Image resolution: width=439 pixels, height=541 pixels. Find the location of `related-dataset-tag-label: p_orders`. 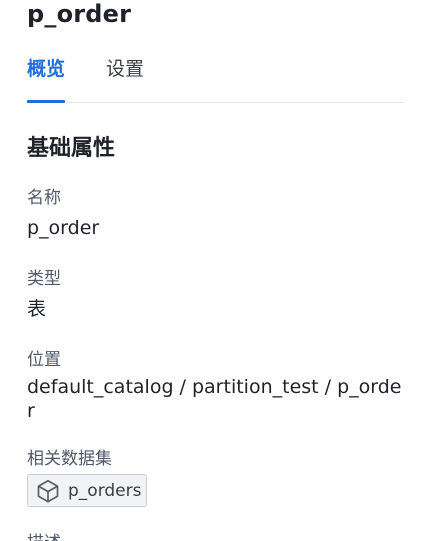

related-dataset-tag-label: p_orders is located at coordinates (105, 490).